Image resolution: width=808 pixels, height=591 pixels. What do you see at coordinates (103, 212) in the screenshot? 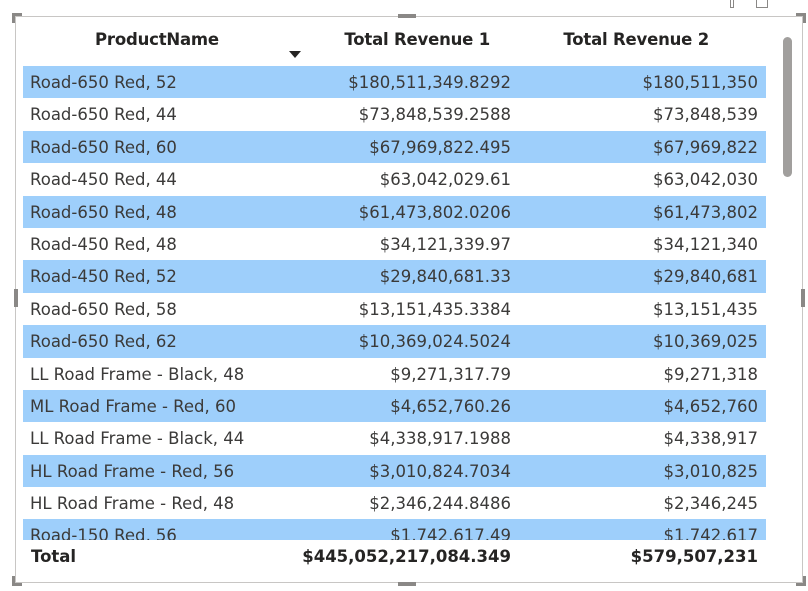
I see `product-name-cell: Road-650 Red, 48` at bounding box center [103, 212].